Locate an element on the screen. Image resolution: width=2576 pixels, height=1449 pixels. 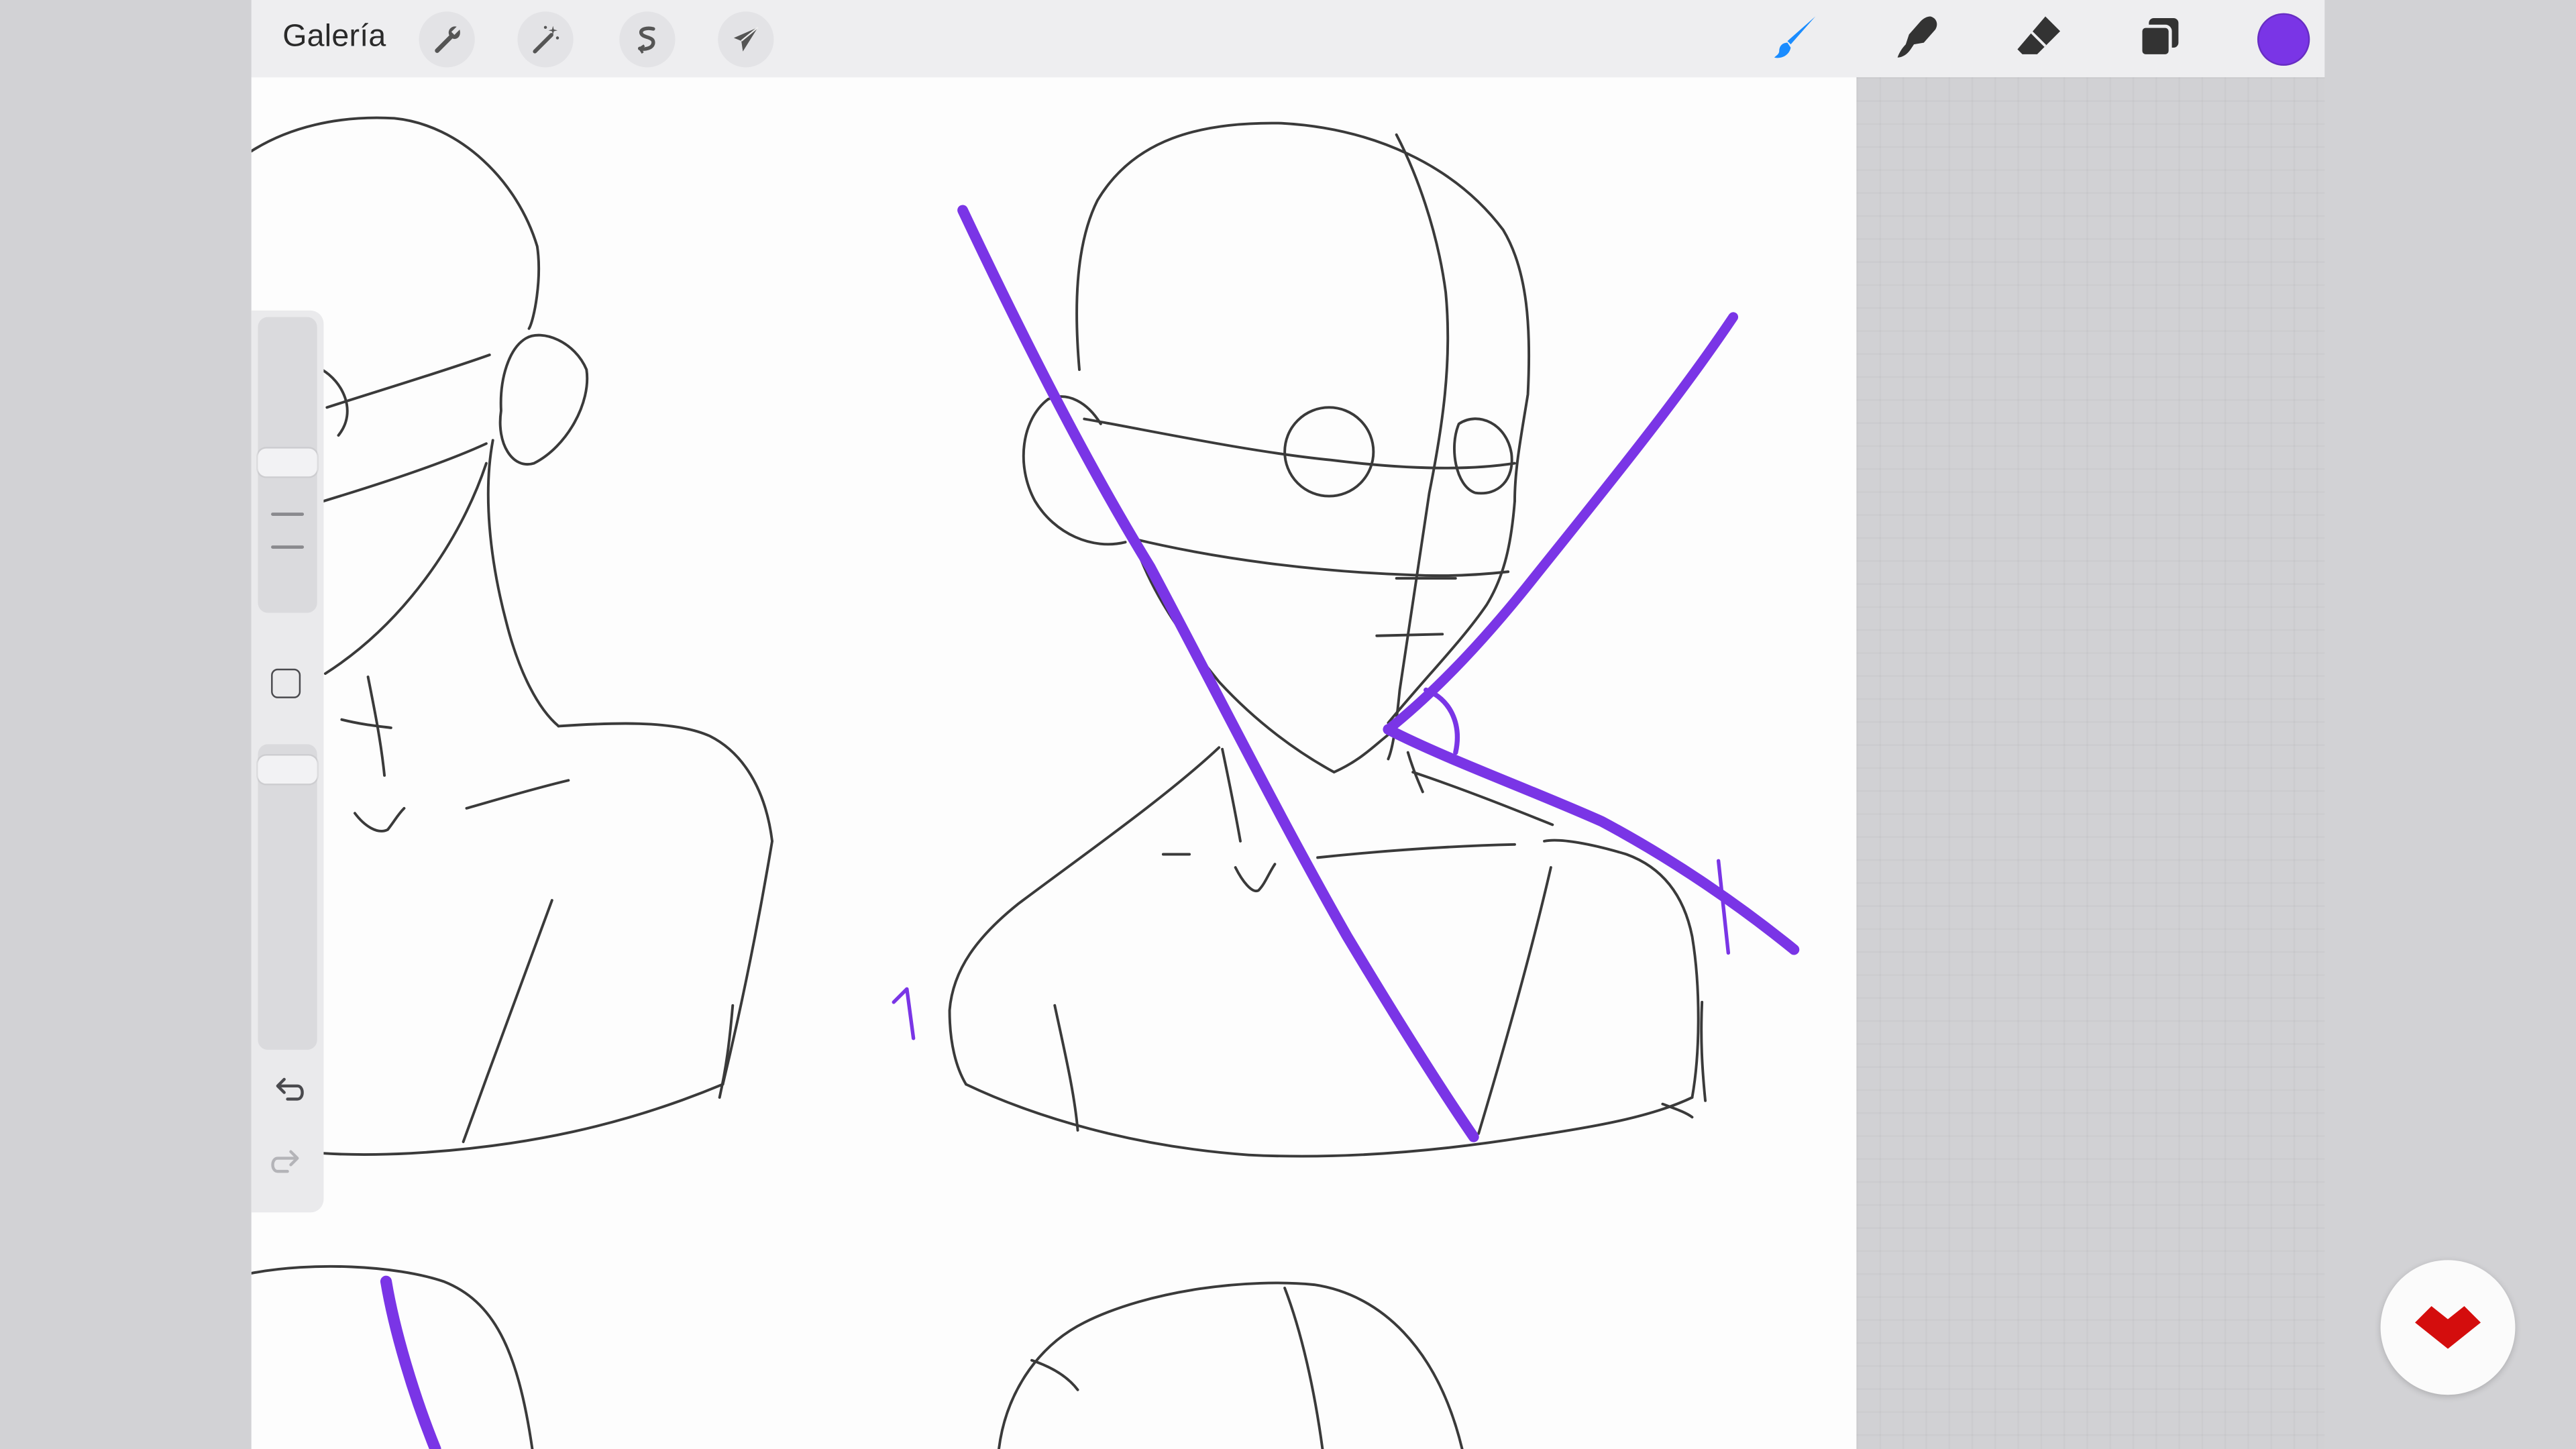
eraser-icon is located at coordinates (2039, 35).